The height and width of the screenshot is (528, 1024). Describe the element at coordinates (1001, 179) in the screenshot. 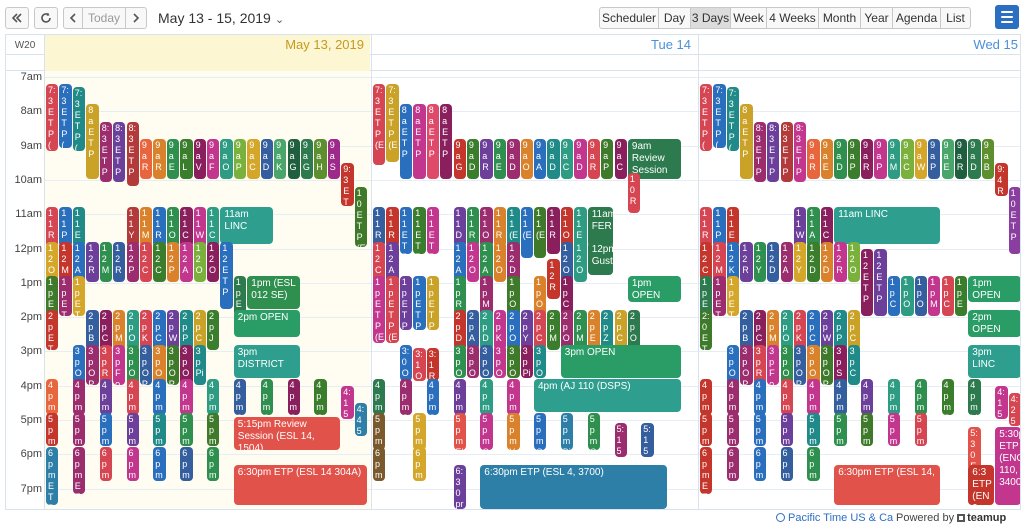

I see `calendar-event: 9:4 R` at that location.